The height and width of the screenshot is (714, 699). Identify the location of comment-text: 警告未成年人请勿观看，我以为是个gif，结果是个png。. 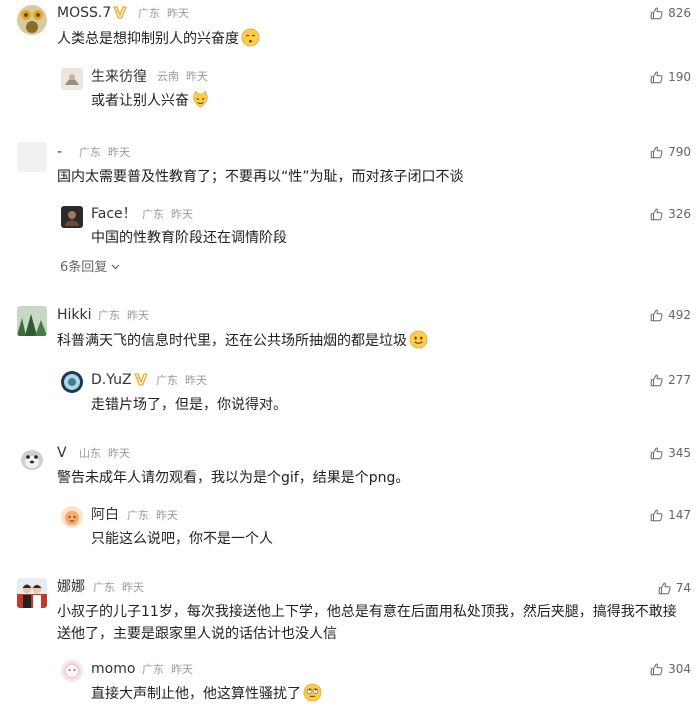
(233, 478).